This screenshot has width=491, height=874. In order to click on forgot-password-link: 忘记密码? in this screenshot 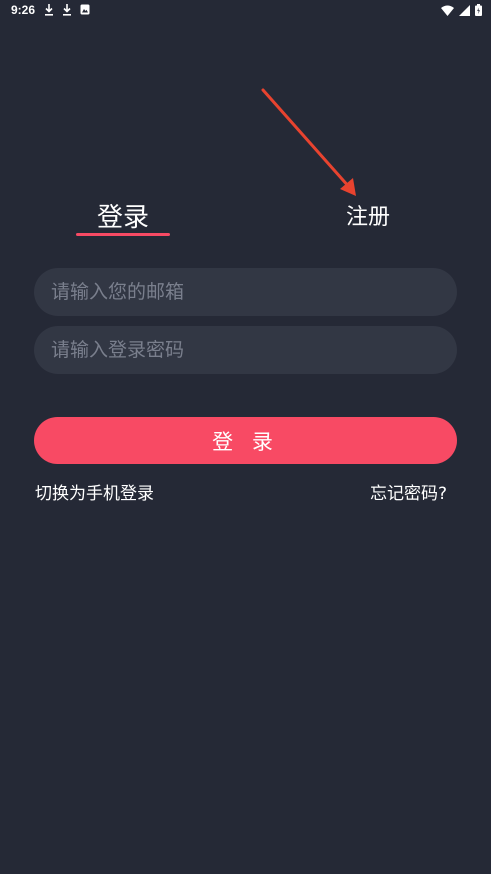, I will do `click(408, 494)`.